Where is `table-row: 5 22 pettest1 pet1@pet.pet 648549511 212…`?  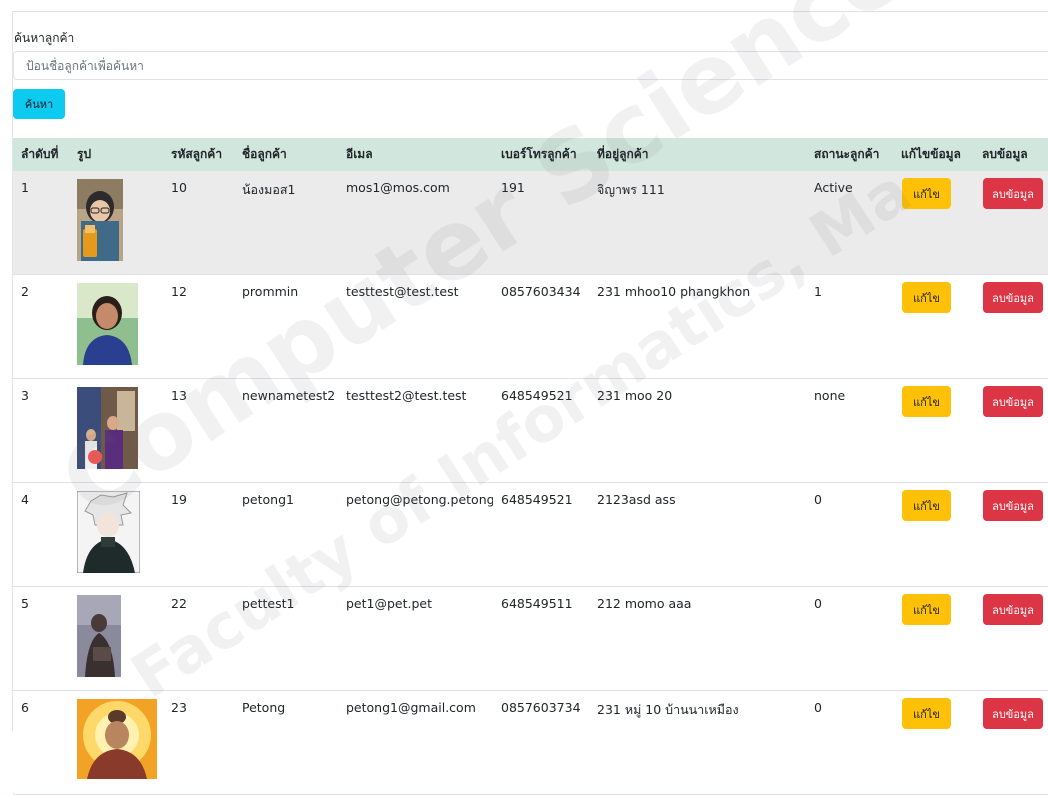 table-row: 5 22 pettest1 pet1@pet.pet 648549511 212… is located at coordinates (530, 638).